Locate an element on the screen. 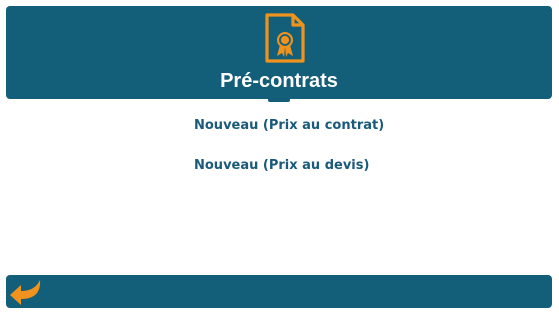 The height and width of the screenshot is (314, 559). menu-item-new-quote-price: Nouveau (Prix au devis) is located at coordinates (281, 166).